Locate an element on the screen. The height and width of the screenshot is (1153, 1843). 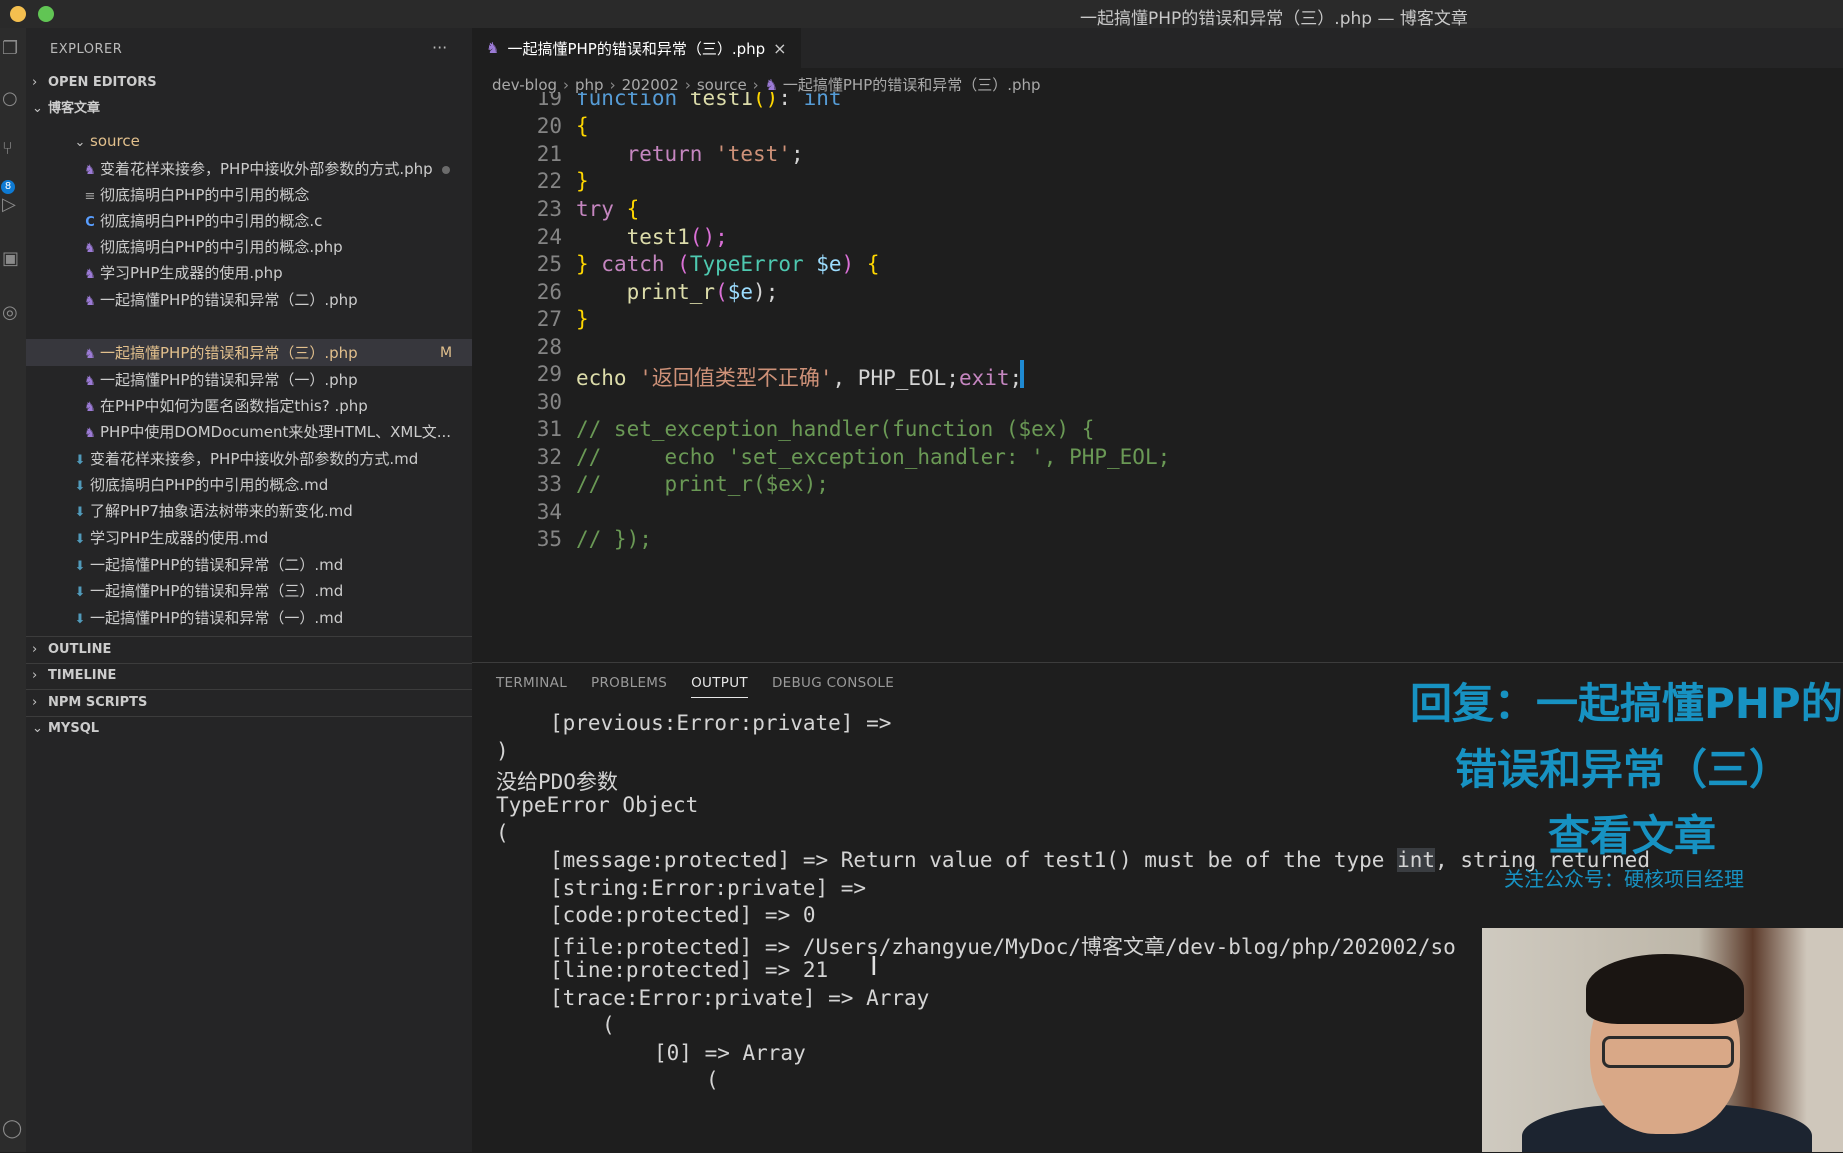
output-line: [code:protected] => 0 is located at coordinates (683, 915).